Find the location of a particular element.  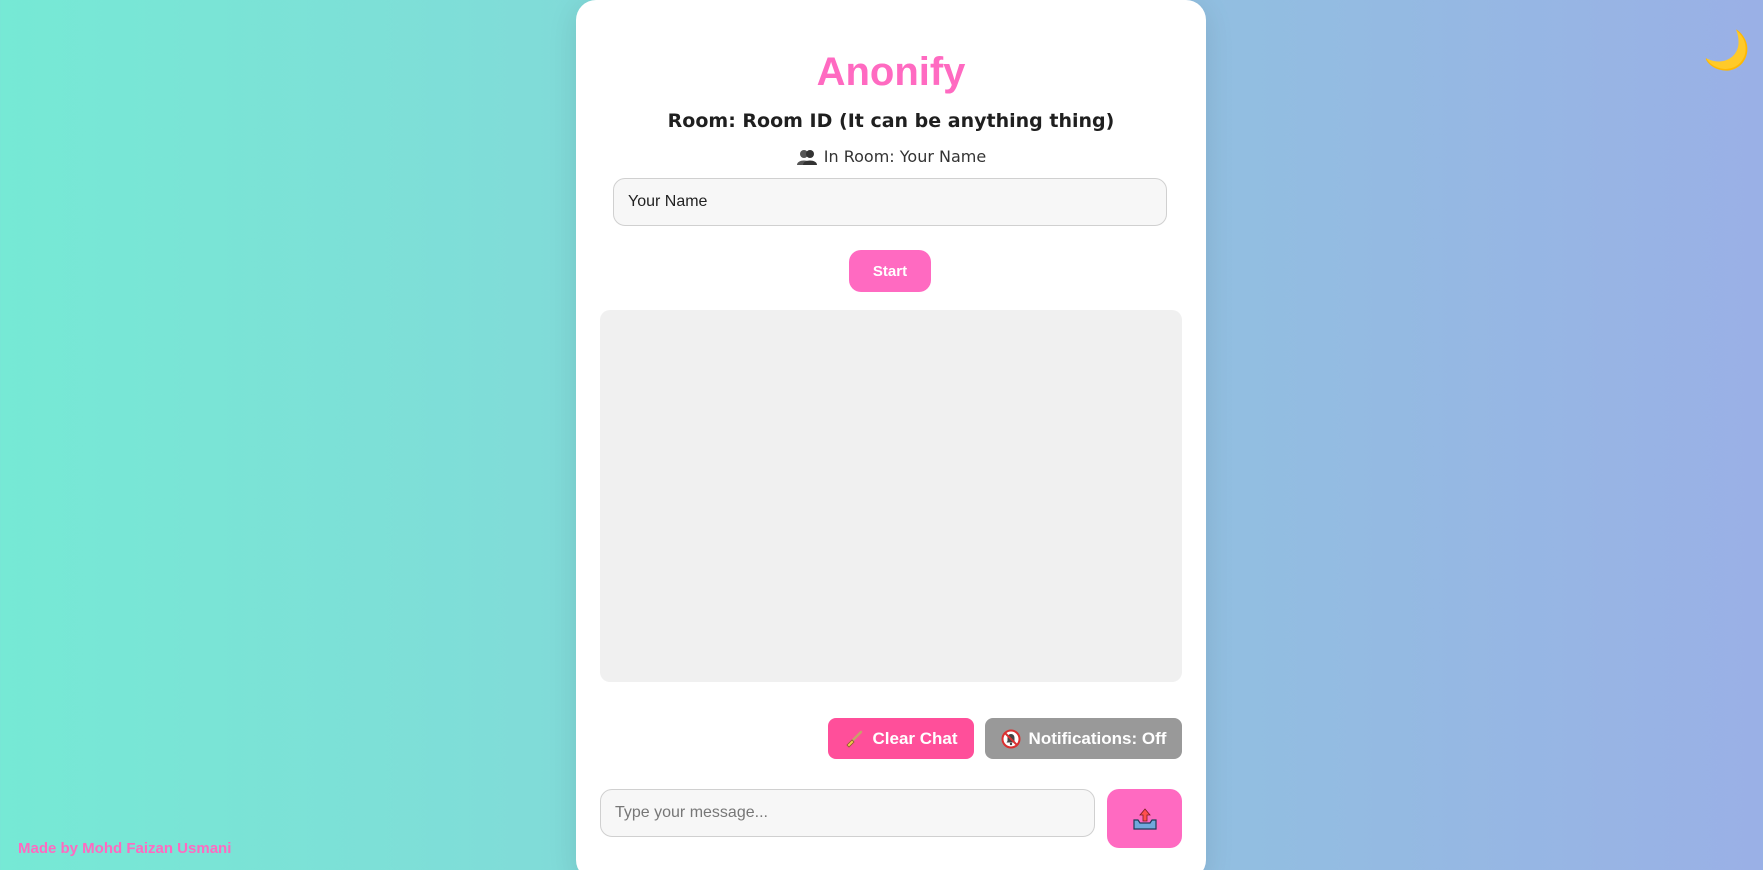

start-button: Start is located at coordinates (890, 271).